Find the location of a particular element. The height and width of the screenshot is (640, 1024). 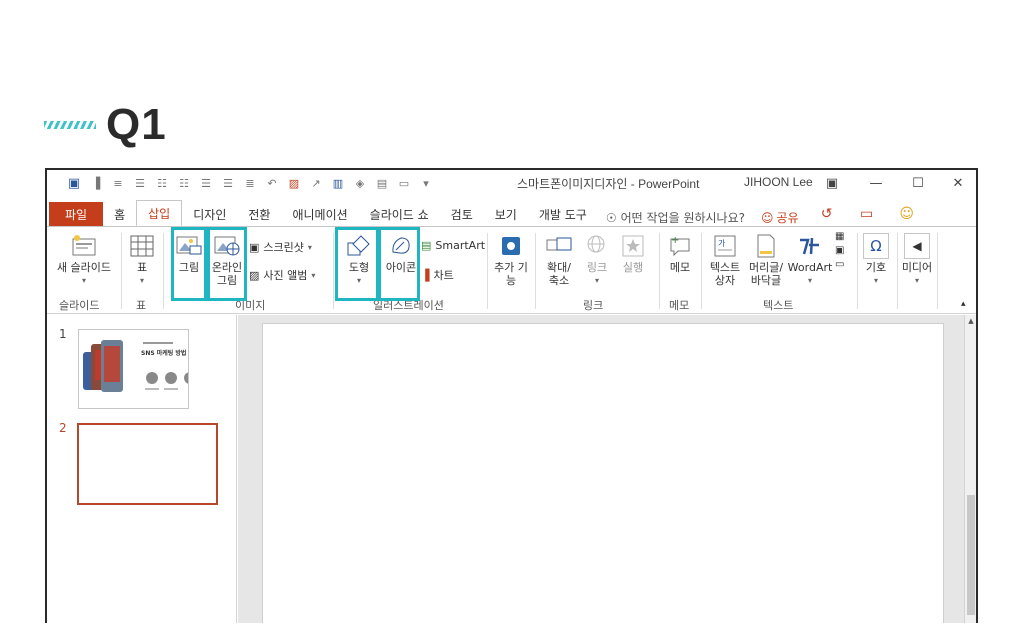

slide-number-icon: ▣ is located at coordinates (839, 250).